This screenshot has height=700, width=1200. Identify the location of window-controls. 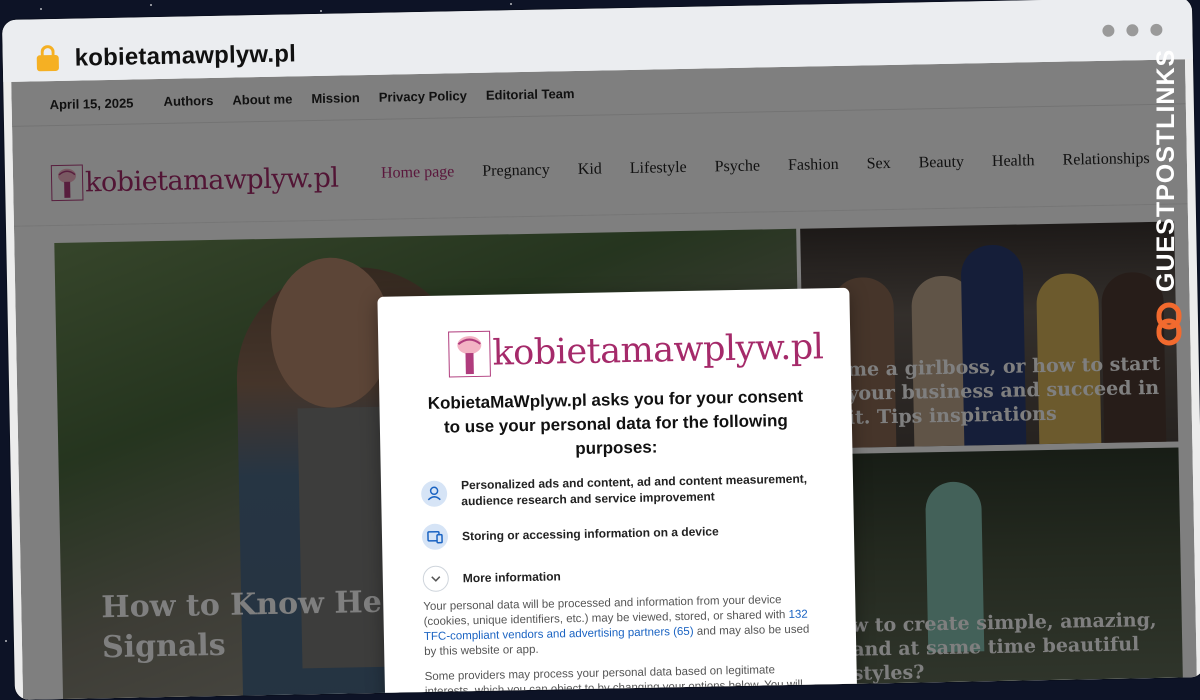
(1132, 30).